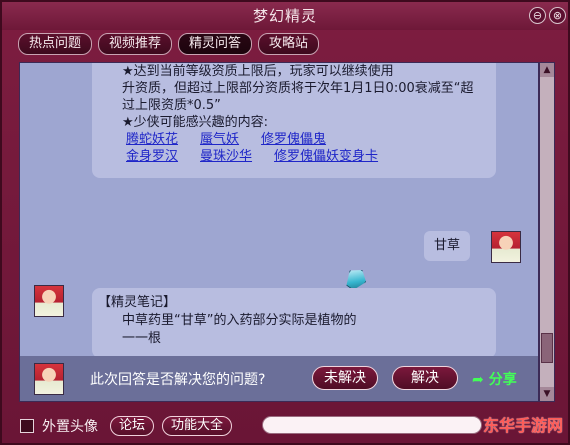  I want to click on tab-sprite-qa: 精灵问答, so click(215, 44).